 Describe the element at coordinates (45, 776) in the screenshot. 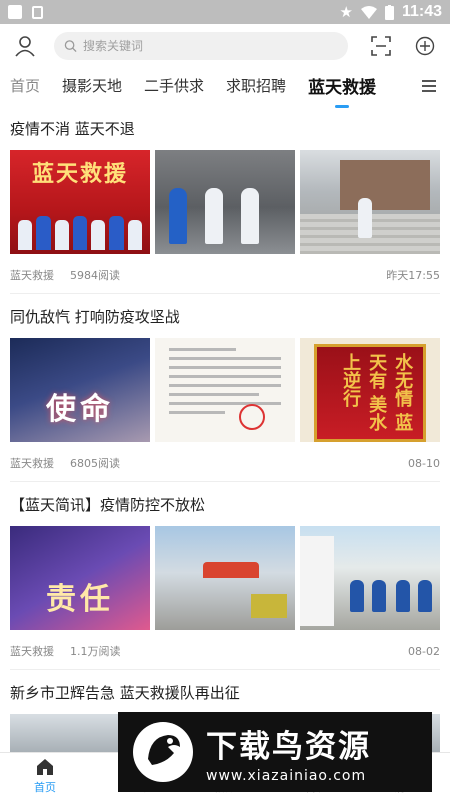

I see `nav-home: 首页` at that location.